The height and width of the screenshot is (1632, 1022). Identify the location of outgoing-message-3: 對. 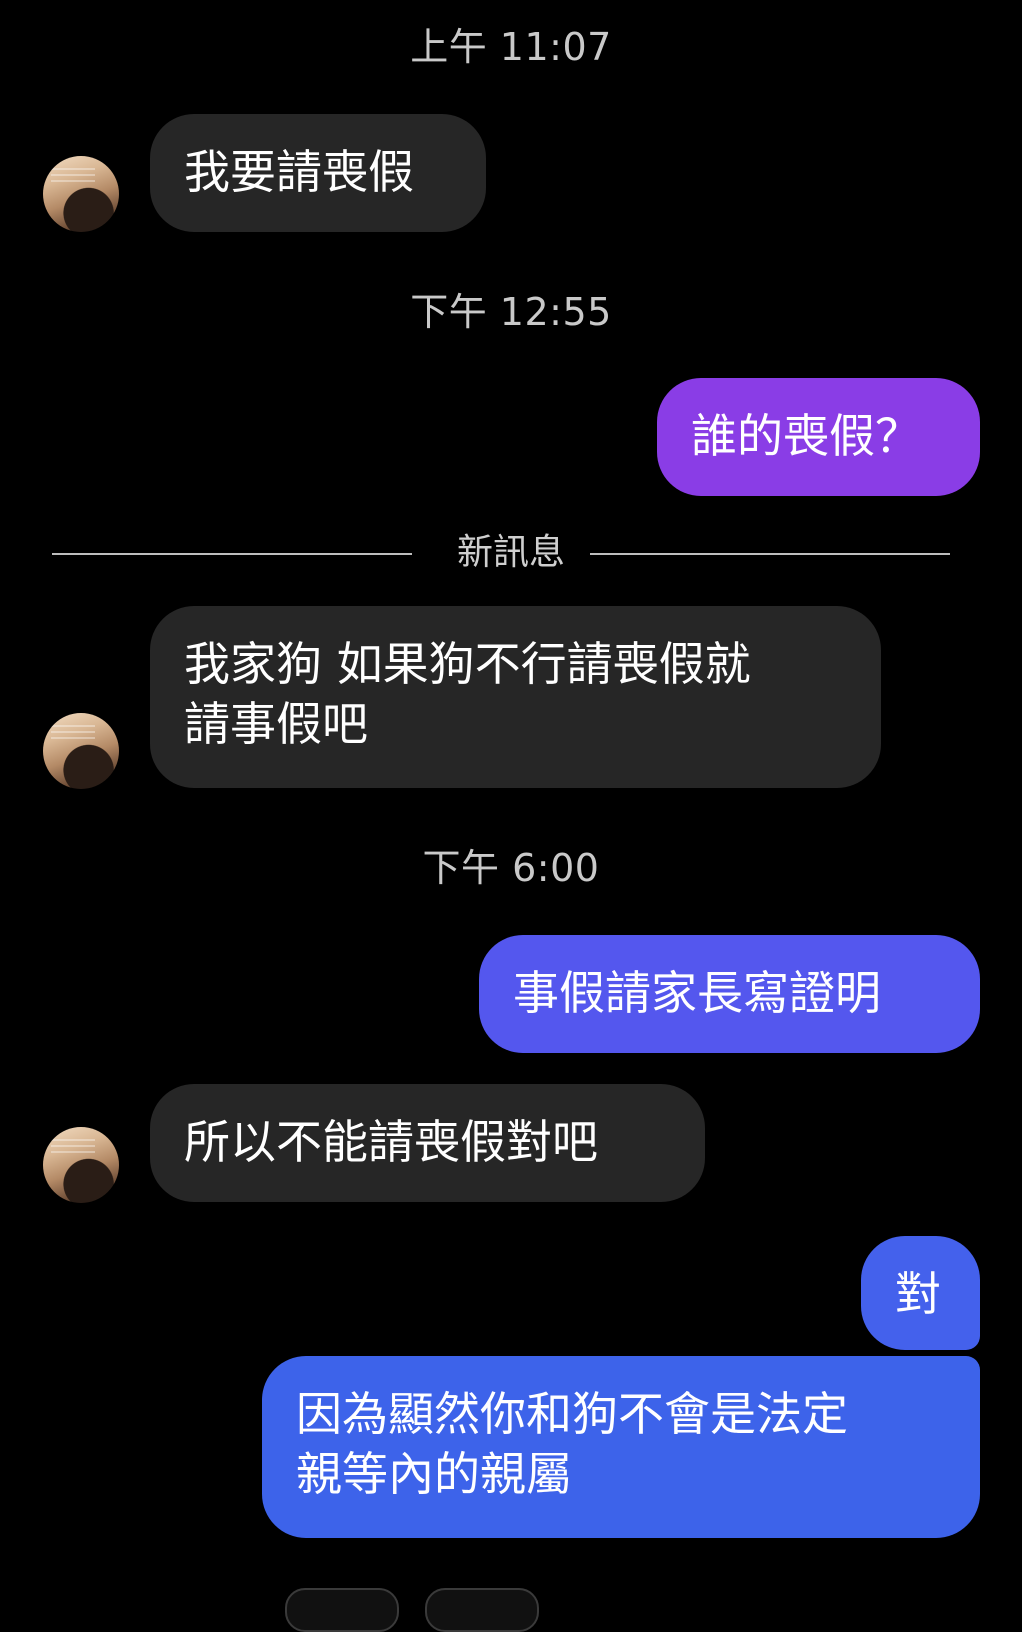
(920, 1293).